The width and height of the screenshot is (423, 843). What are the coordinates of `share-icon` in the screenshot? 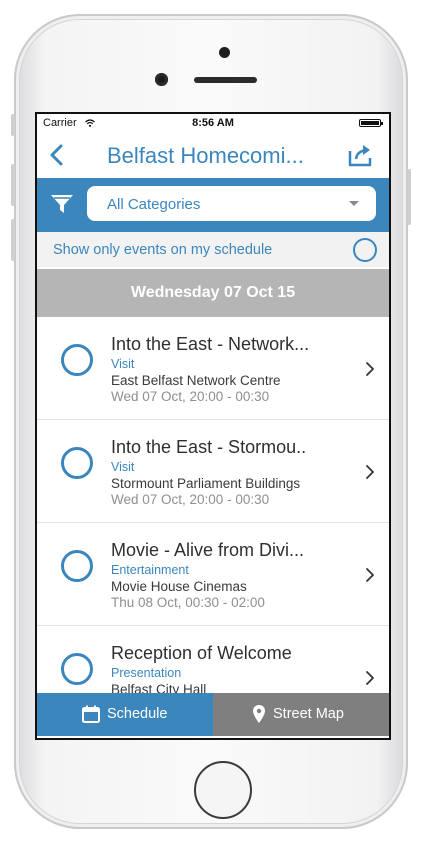 It's located at (361, 155).